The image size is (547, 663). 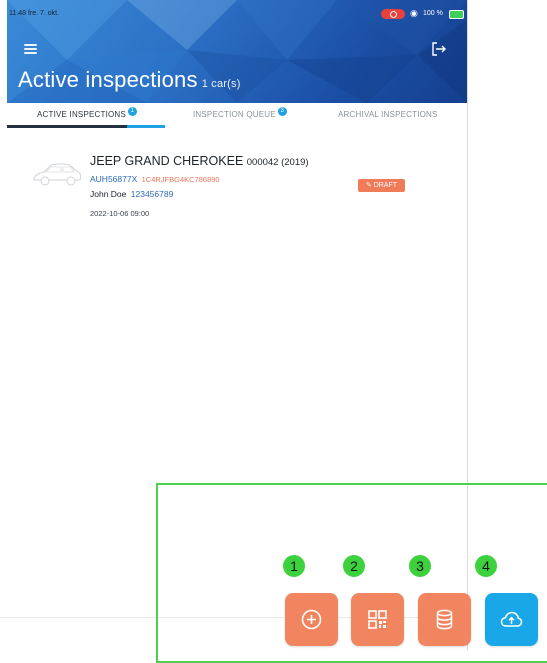 What do you see at coordinates (233, 11) in the screenshot?
I see `status-bar: 11.48 fre. 7. okt. ◉ 100 %` at bounding box center [233, 11].